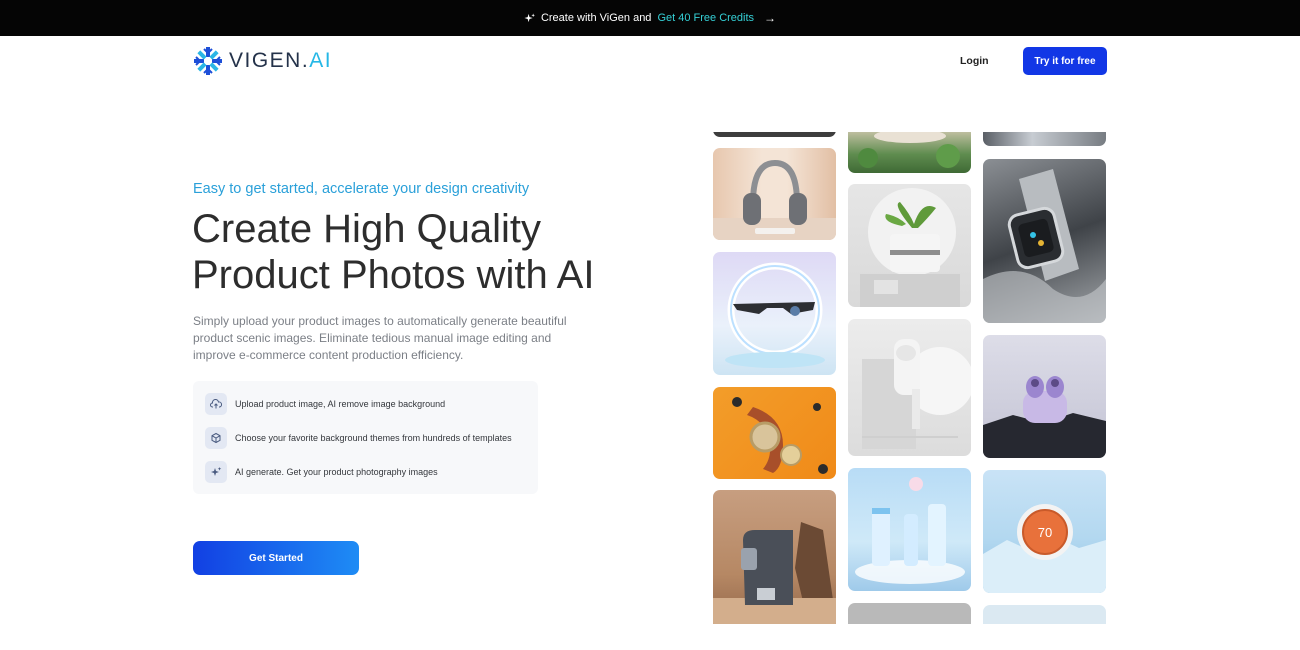 The height and width of the screenshot is (650, 1300). I want to click on logo: VIGEN.AI, so click(262, 61).